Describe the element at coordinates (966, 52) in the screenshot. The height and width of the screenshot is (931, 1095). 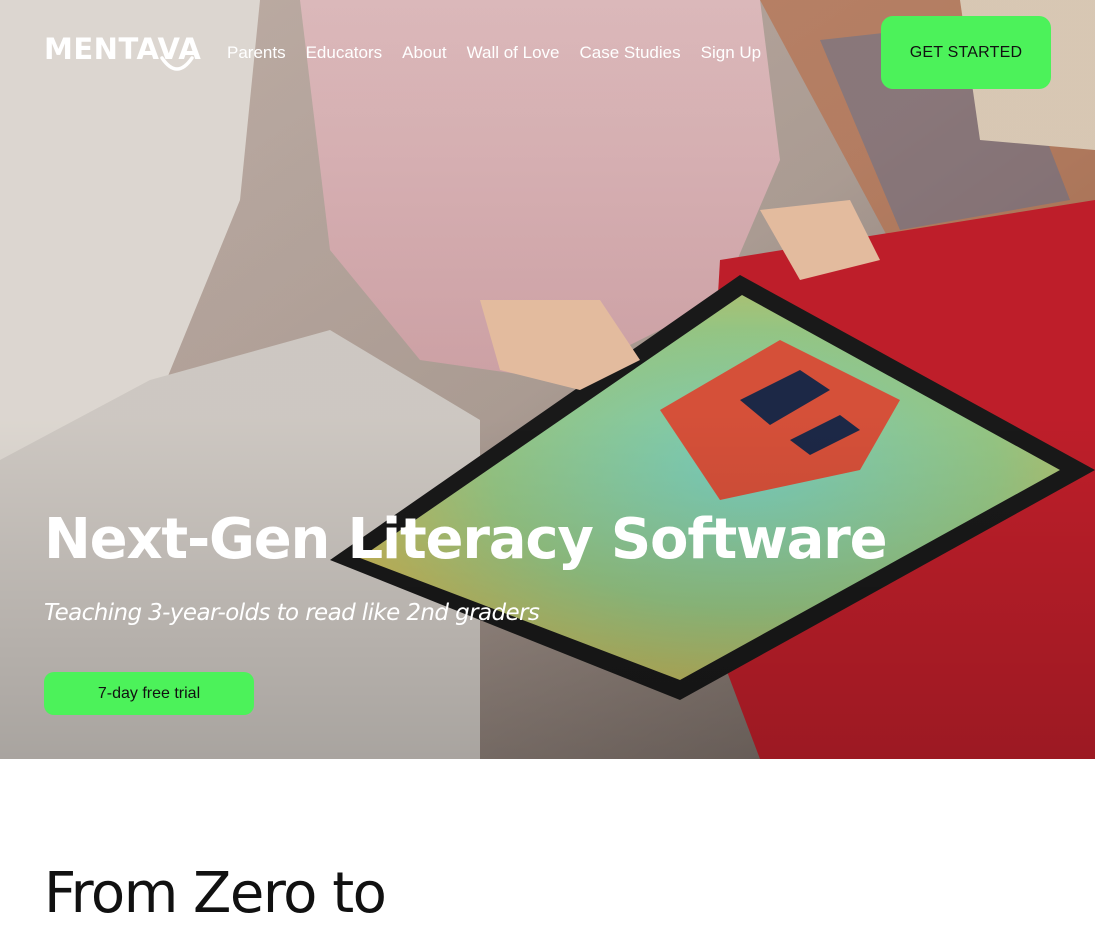
I see `get-started-button: GET STARTED` at that location.